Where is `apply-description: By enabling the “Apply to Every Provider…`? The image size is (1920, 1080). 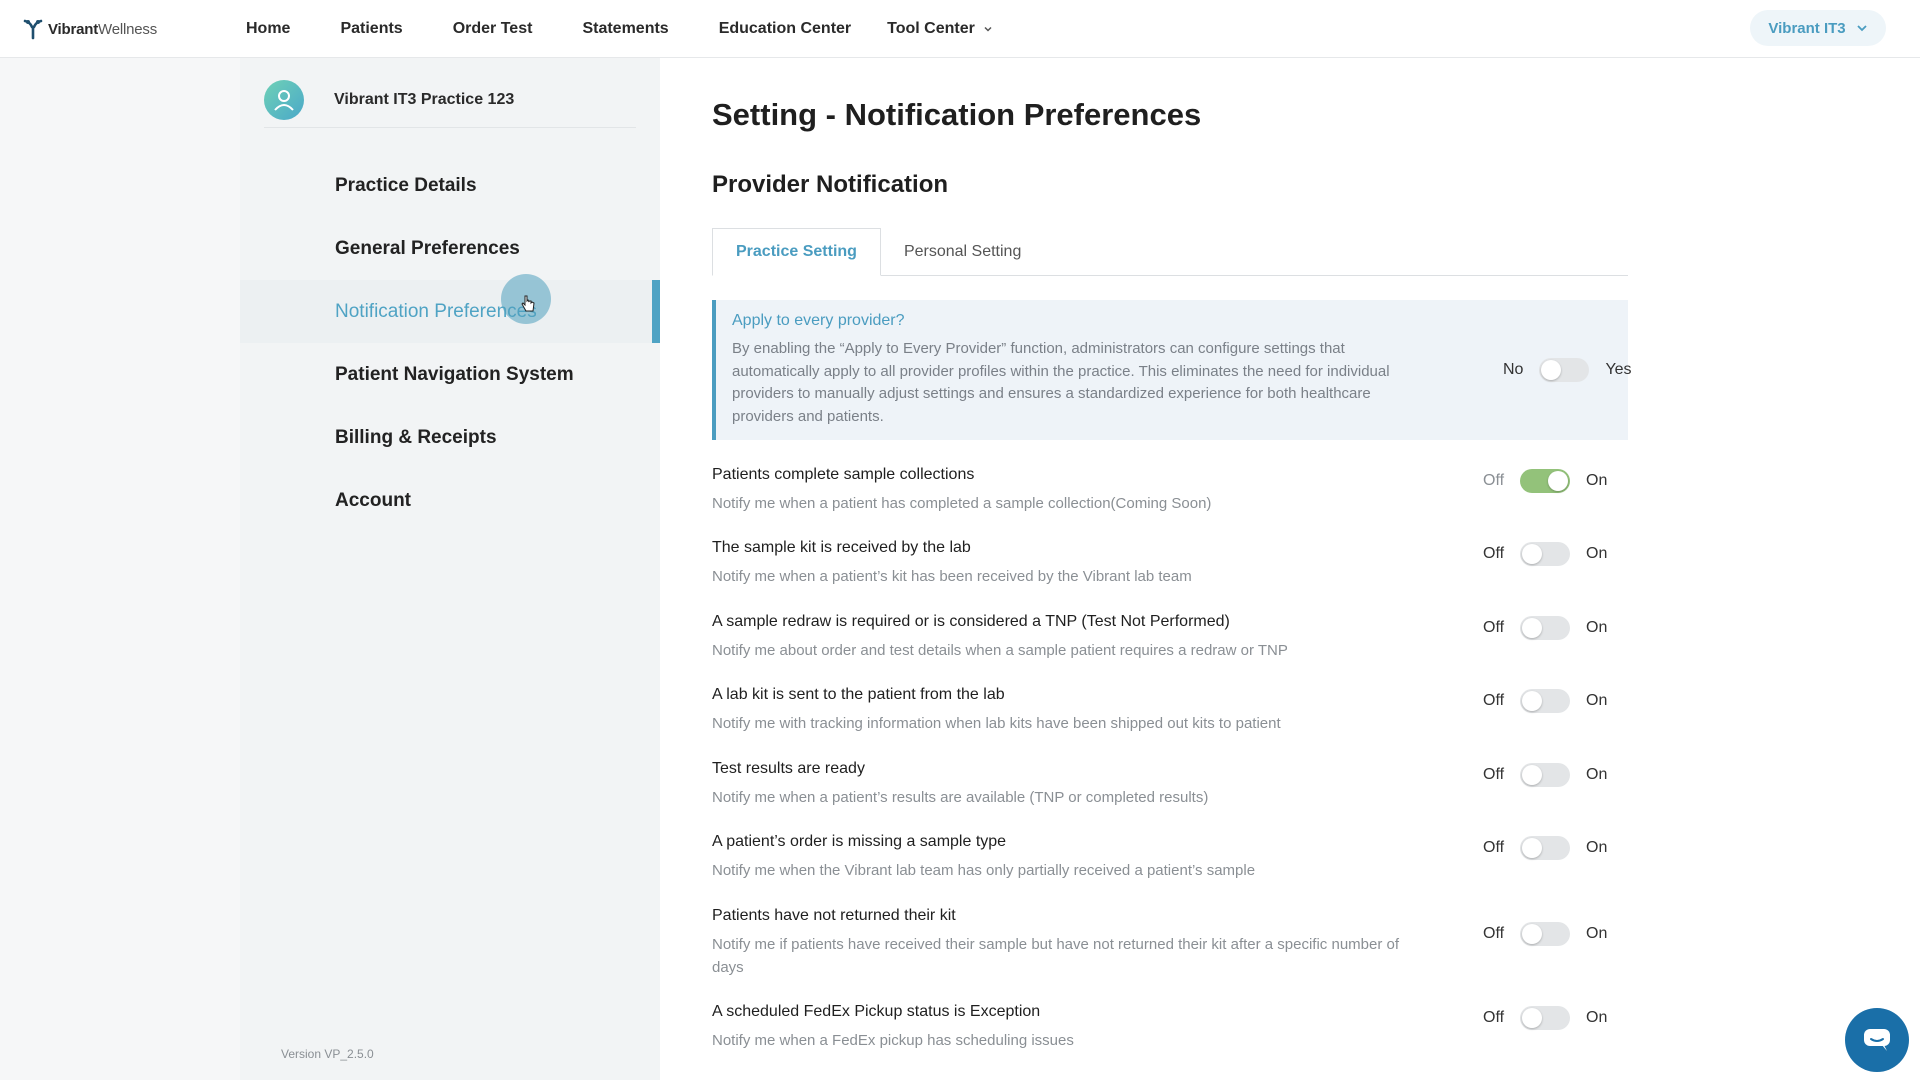 apply-description: By enabling the “Apply to Every Provider… is located at coordinates (1061, 382).